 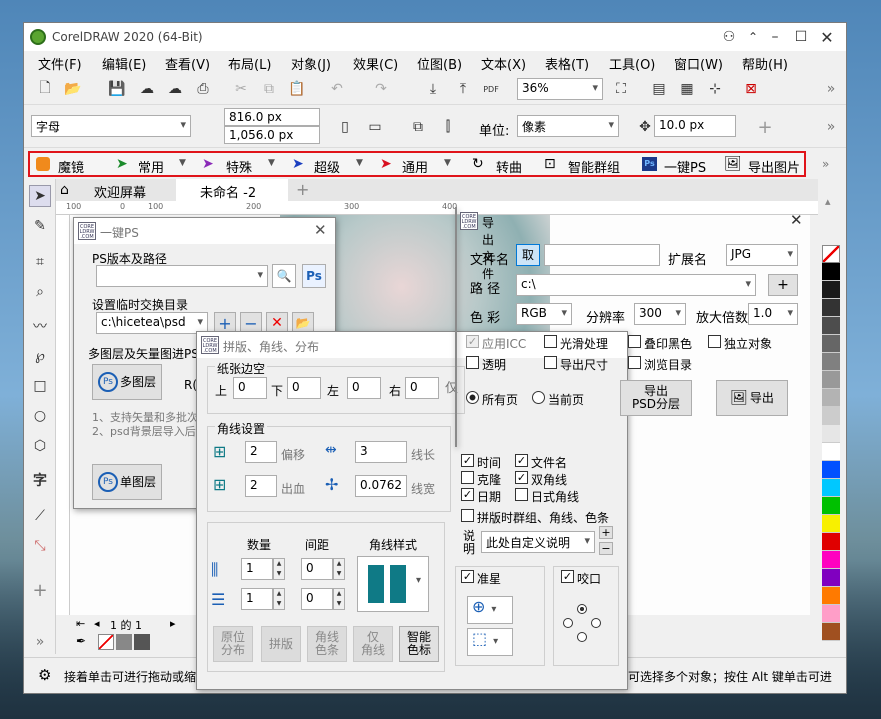 What do you see at coordinates (40, 480) in the screenshot?
I see `text-tool-icon: 字` at bounding box center [40, 480].